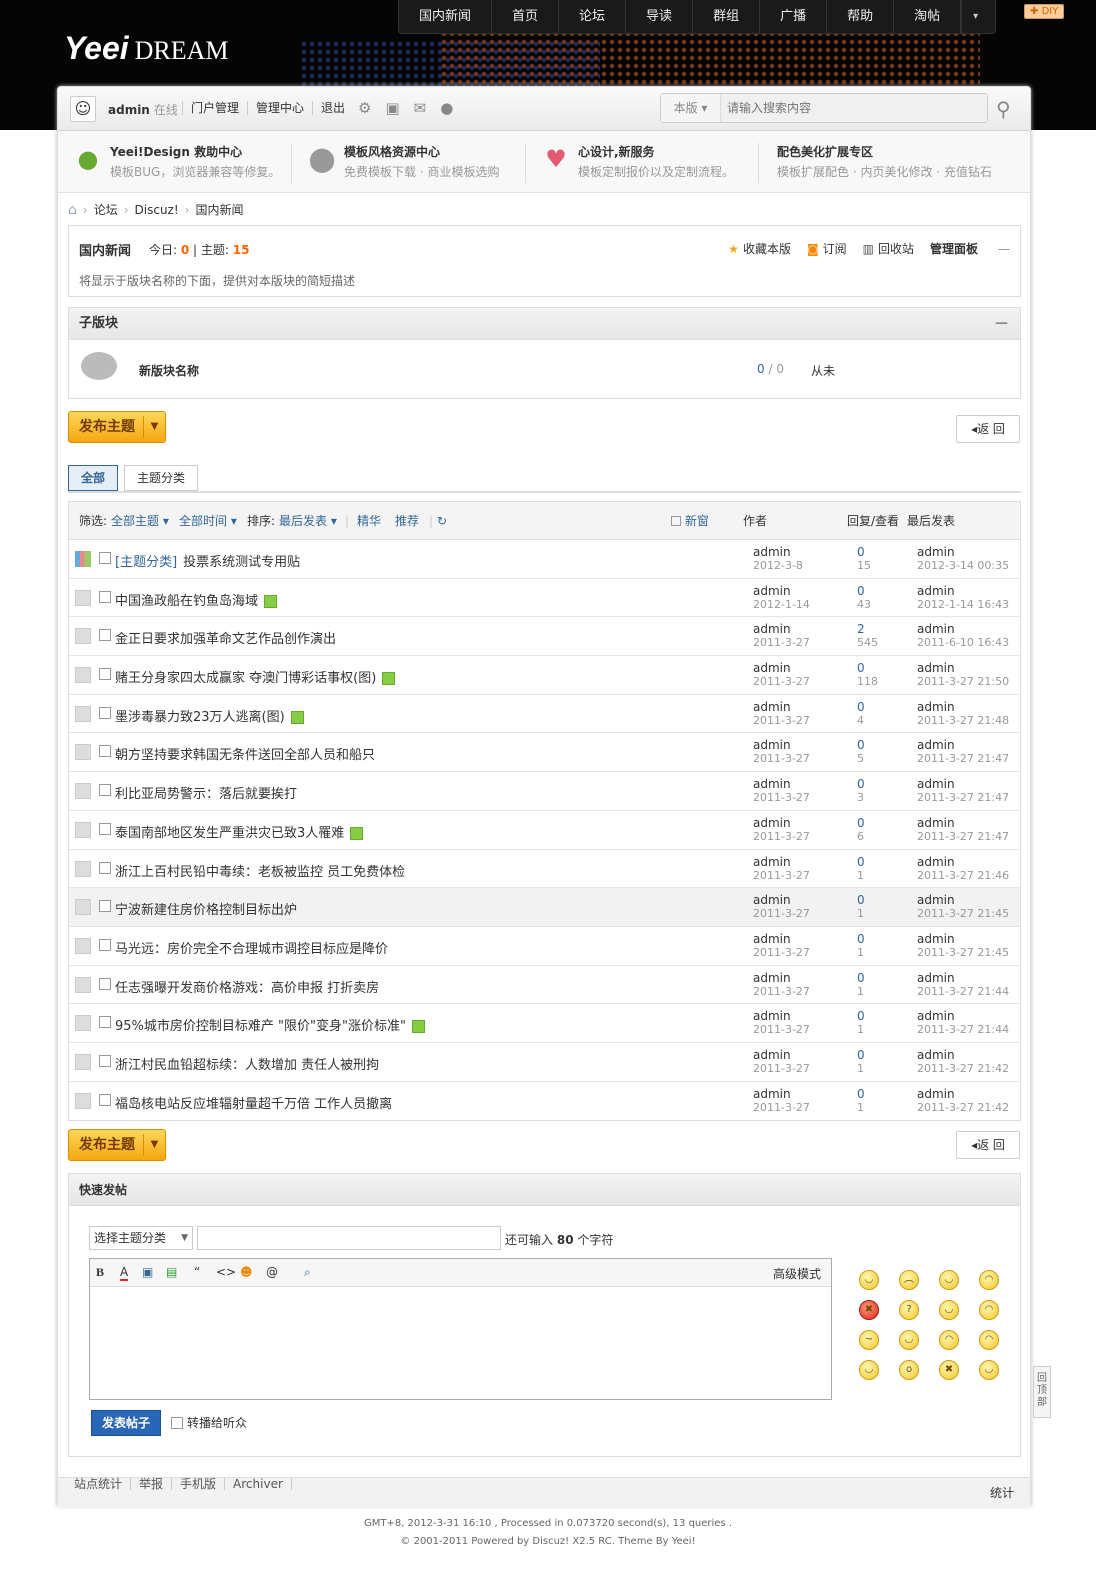 The image size is (1096, 1580). I want to click on thread-title: 中国渔政船在钓鱼岛海域, so click(196, 599).